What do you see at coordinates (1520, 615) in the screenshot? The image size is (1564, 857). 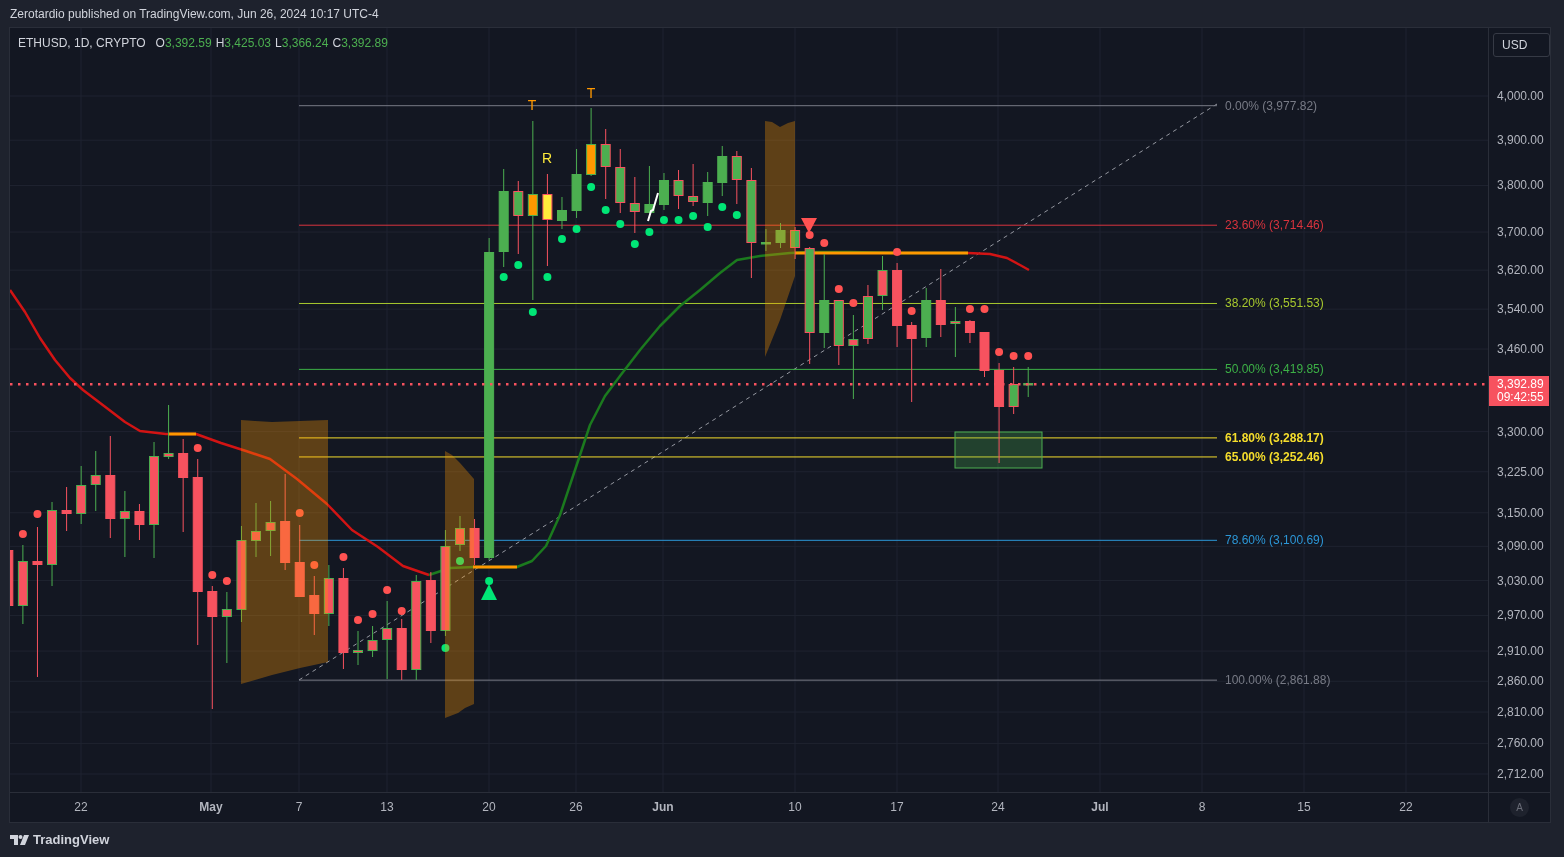 I see `price-axis-label: 2,970.00` at bounding box center [1520, 615].